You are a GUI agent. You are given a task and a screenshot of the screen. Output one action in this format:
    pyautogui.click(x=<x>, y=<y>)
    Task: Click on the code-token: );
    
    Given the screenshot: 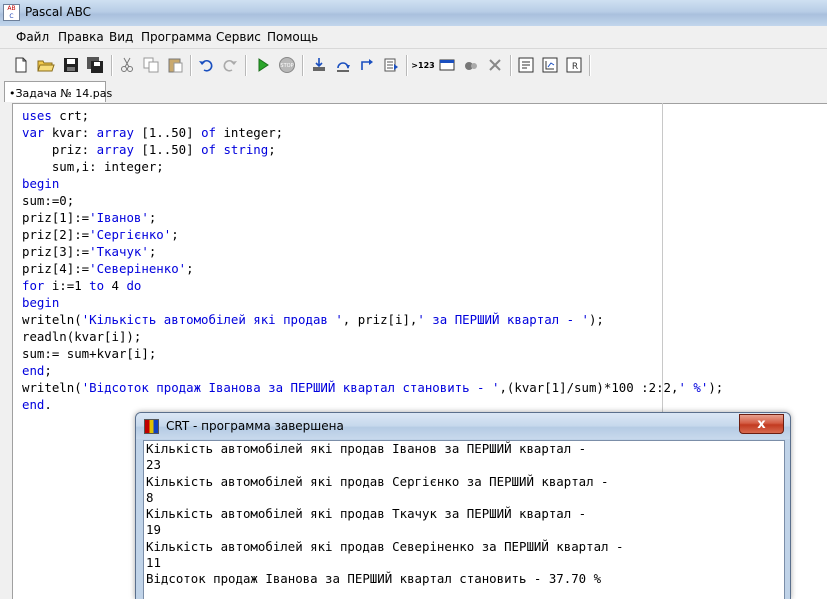 What is the action you would take?
    pyautogui.click(x=716, y=387)
    